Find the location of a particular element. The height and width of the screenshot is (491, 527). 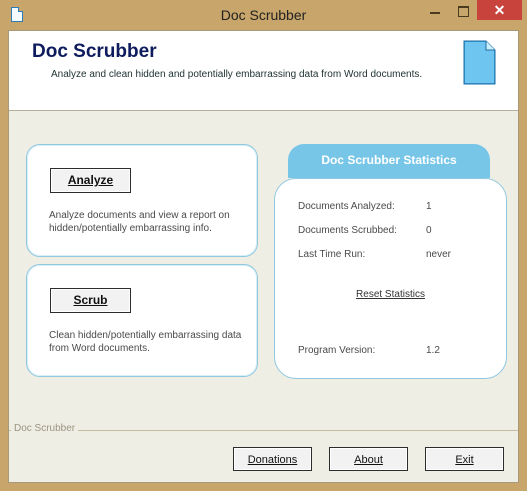

reset-statistics-link: Reset Statistics is located at coordinates (390, 294).